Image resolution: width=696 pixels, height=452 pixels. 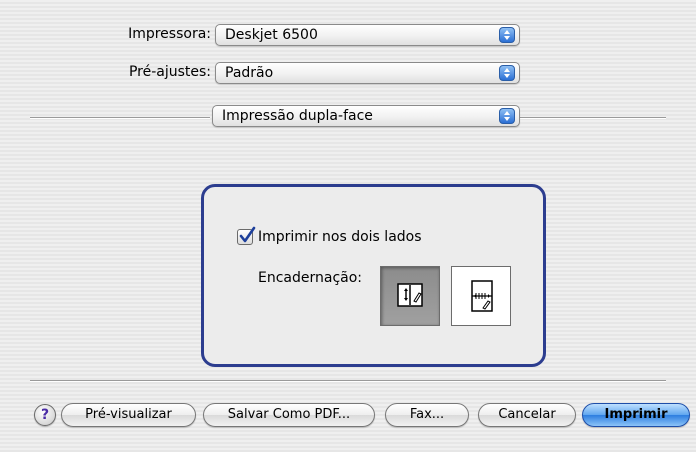 I want to click on duplex-checkbox, so click(x=246, y=235).